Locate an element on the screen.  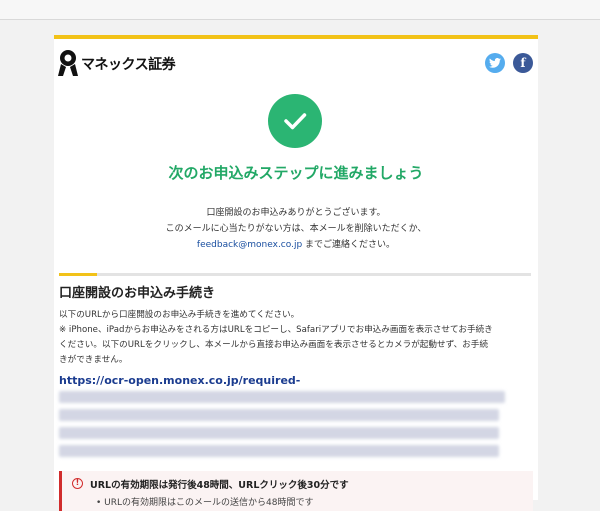
email-header: マネックス証券 f is located at coordinates (296, 64).